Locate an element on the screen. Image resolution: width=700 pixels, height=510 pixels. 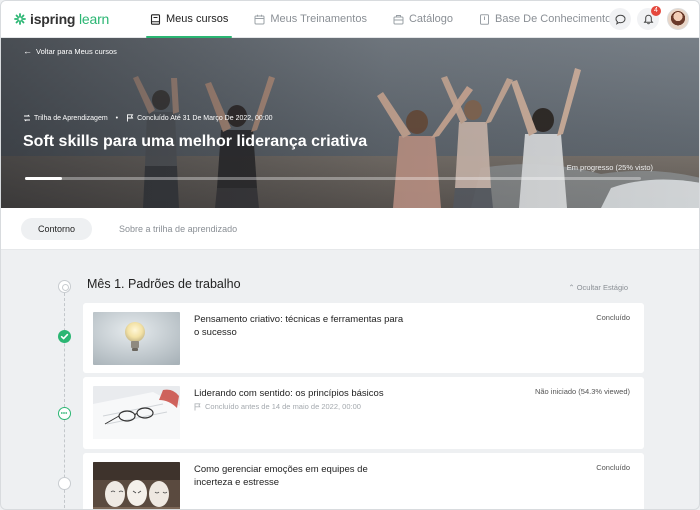
collapse-stage-button: ⌃ Ocultar Estágio is located at coordinates (598, 287).